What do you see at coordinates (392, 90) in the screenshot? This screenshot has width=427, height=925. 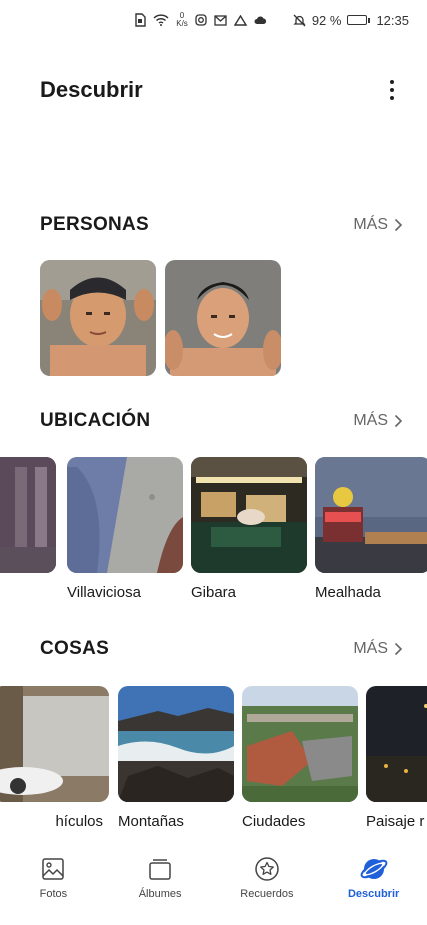 I see `more-options-button` at bounding box center [392, 90].